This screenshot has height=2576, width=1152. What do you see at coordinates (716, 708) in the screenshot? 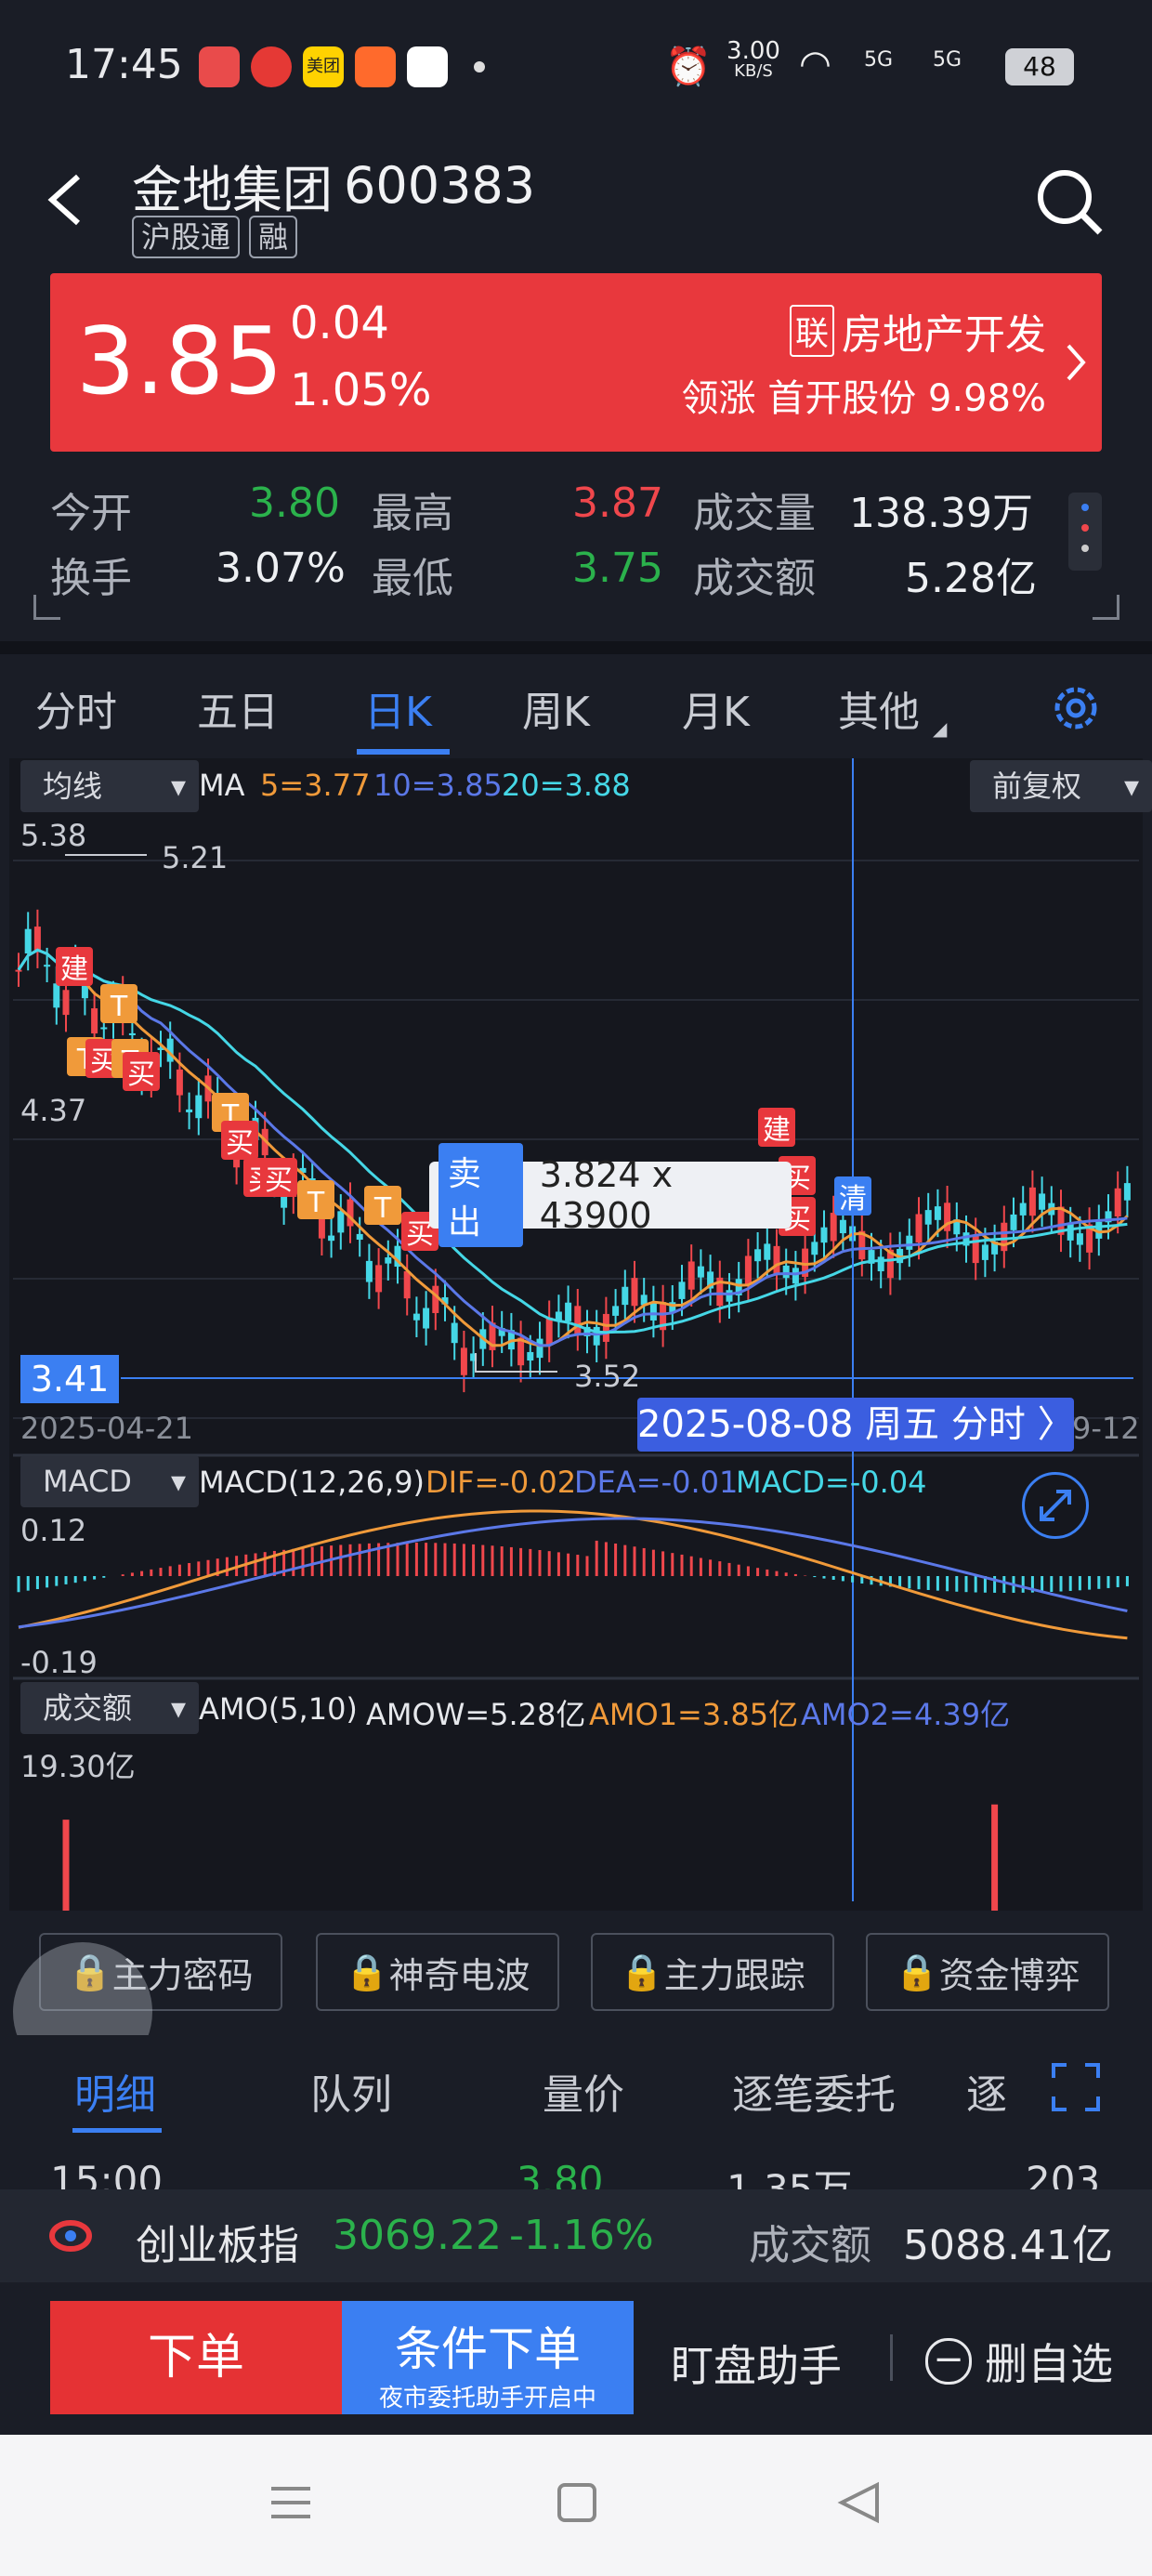
I see `tab-monthly-k: 月K` at bounding box center [716, 708].